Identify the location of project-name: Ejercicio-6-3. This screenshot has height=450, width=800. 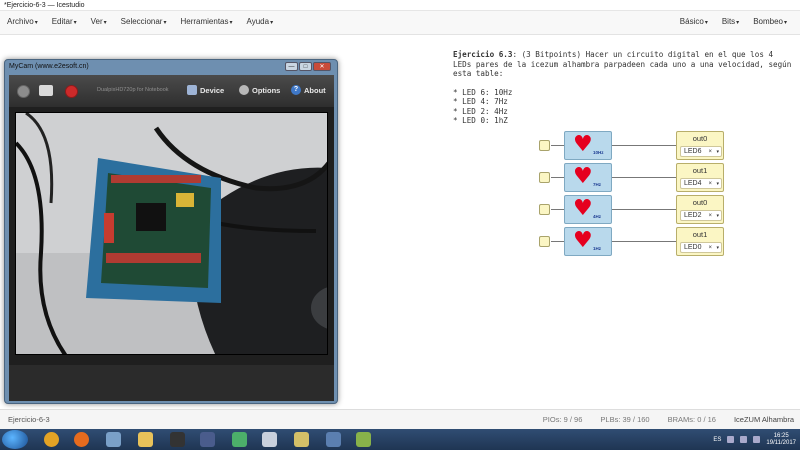
(29, 419).